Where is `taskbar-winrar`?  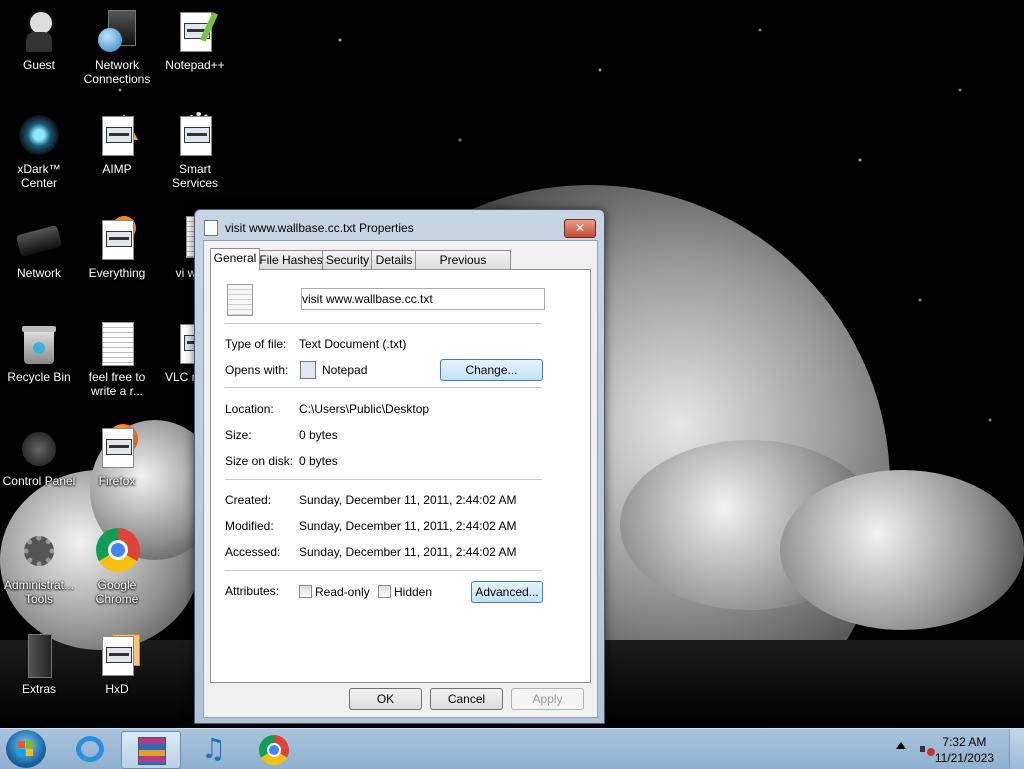
taskbar-winrar is located at coordinates (151, 750).